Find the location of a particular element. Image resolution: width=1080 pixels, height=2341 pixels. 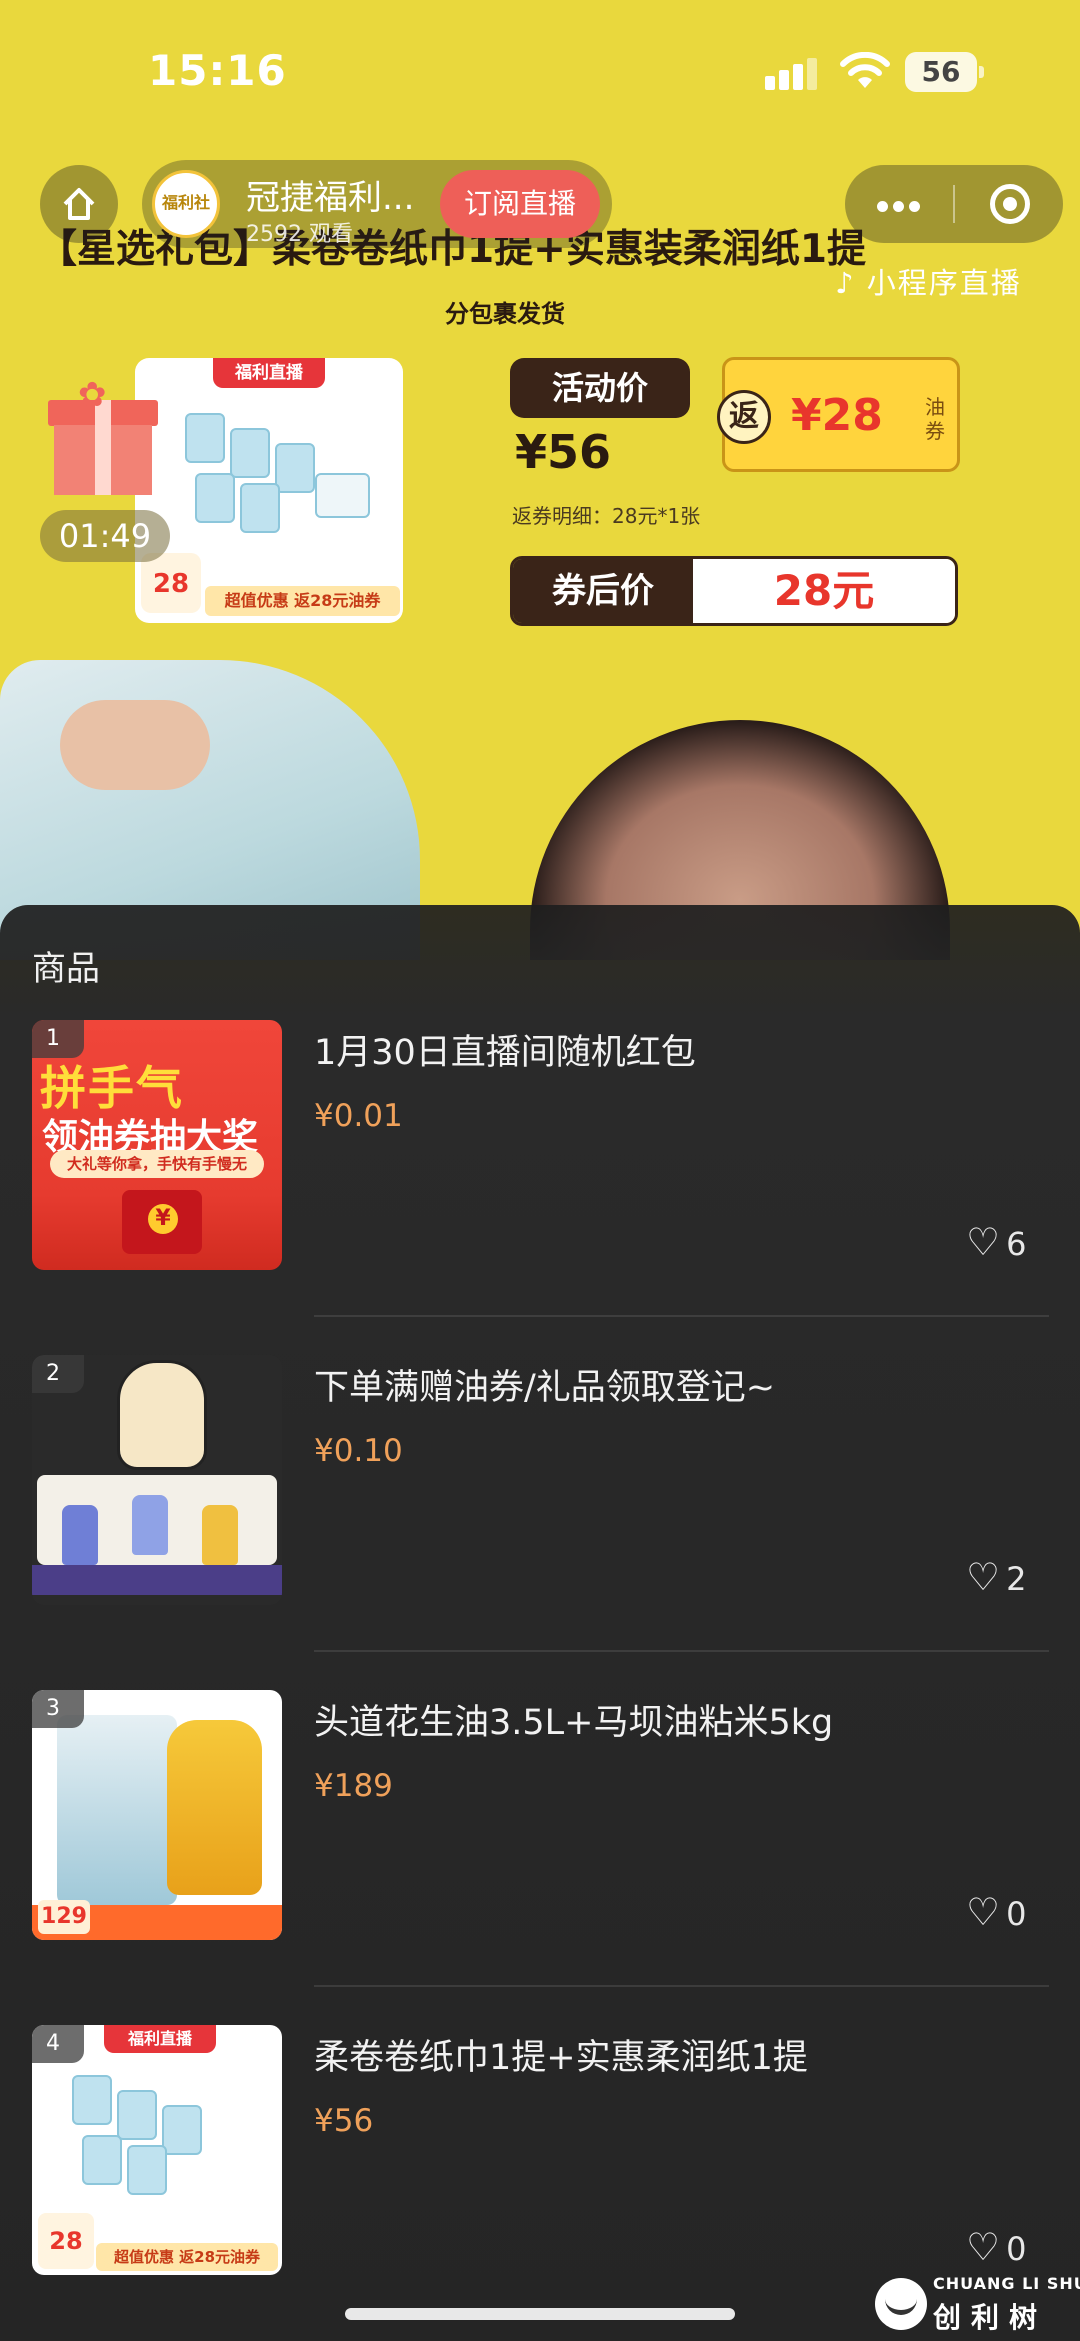

thumb-price-badge: 28 is located at coordinates (66, 2241).